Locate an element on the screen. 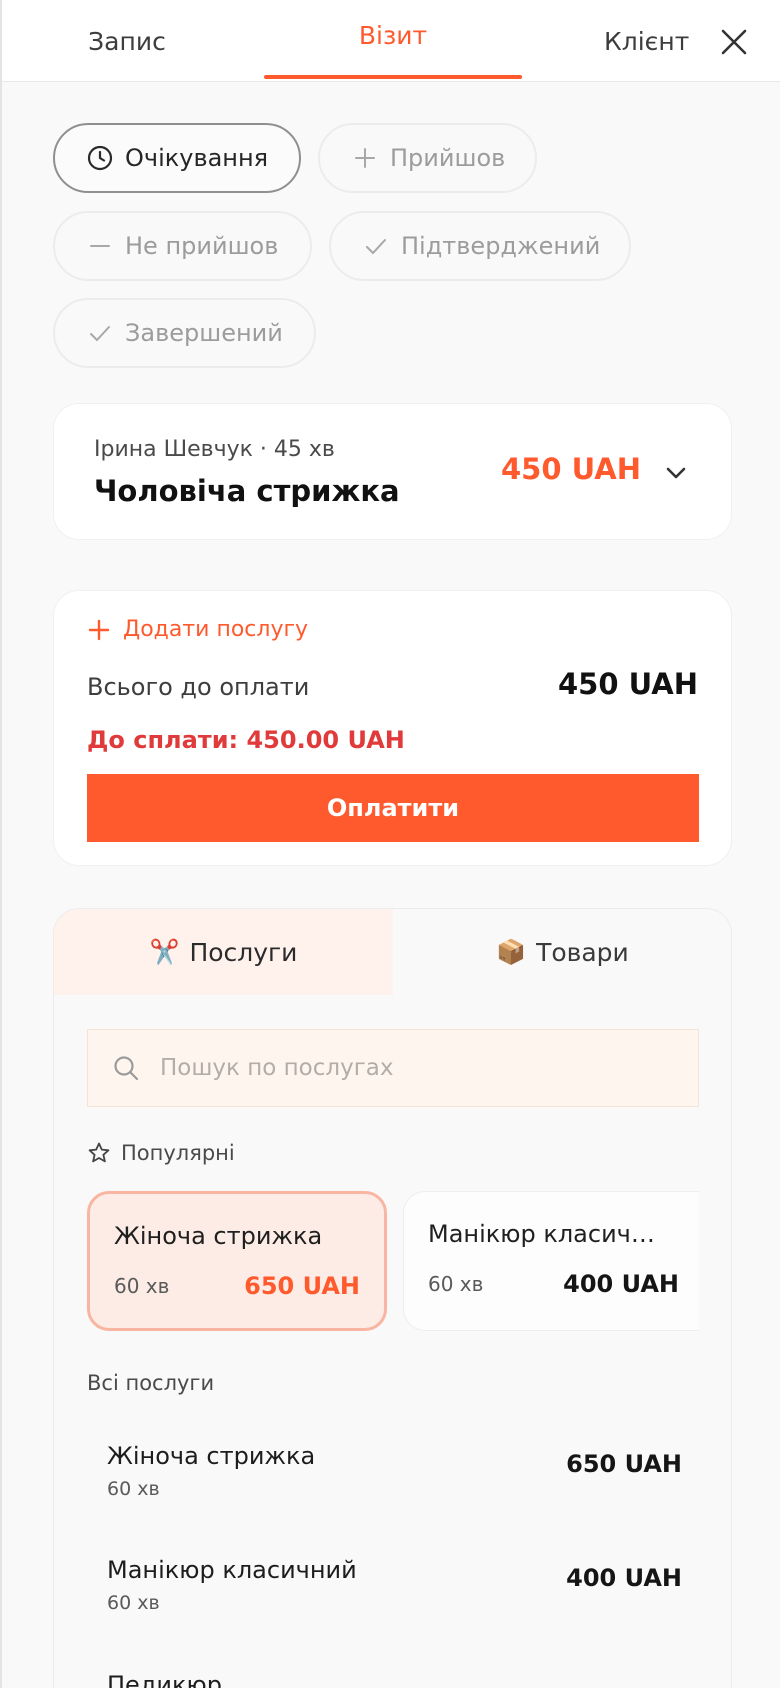  tab-products: 📦 Товари is located at coordinates (562, 952).